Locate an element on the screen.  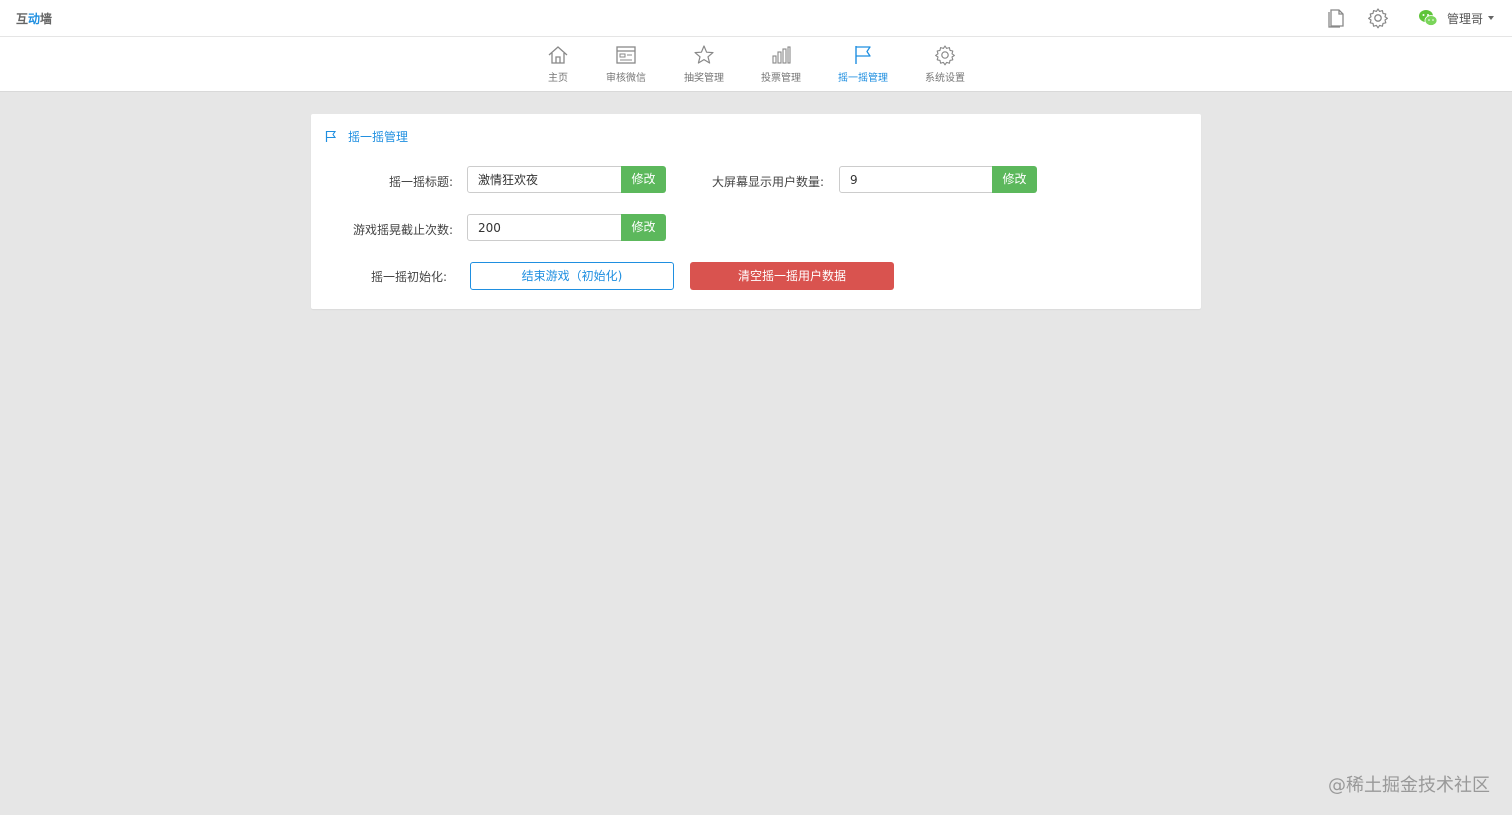
star-icon is located at coordinates (704, 54).